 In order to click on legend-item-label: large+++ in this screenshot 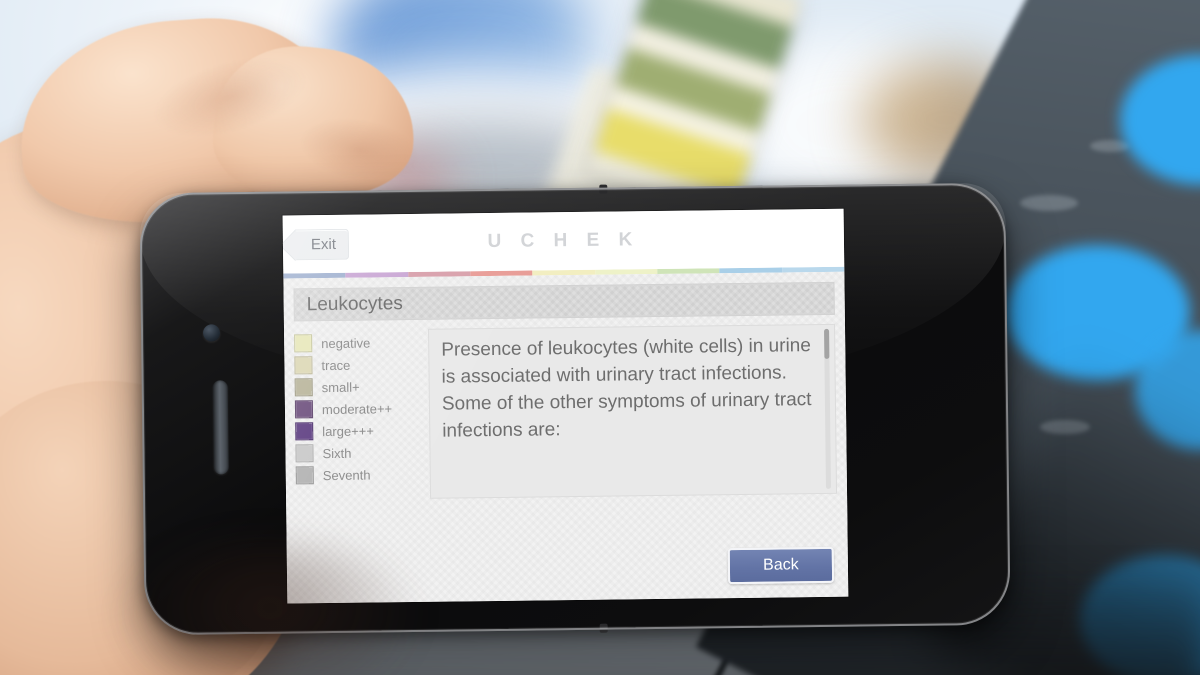, I will do `click(348, 430)`.